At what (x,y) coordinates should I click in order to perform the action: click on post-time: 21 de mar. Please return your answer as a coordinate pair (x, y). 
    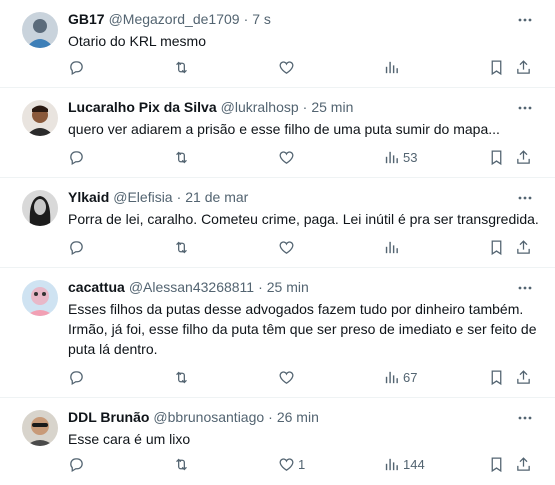
    Looking at the image, I should click on (216, 197).